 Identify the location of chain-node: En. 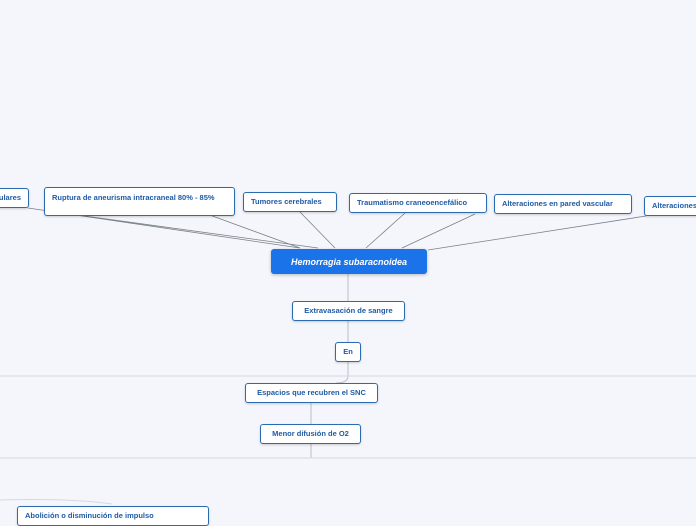
(348, 352).